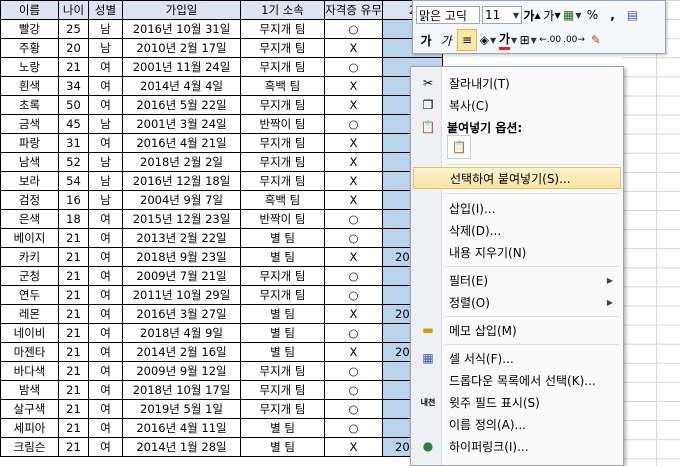  What do you see at coordinates (459, 147) in the screenshot?
I see `paste-button: 📋` at bounding box center [459, 147].